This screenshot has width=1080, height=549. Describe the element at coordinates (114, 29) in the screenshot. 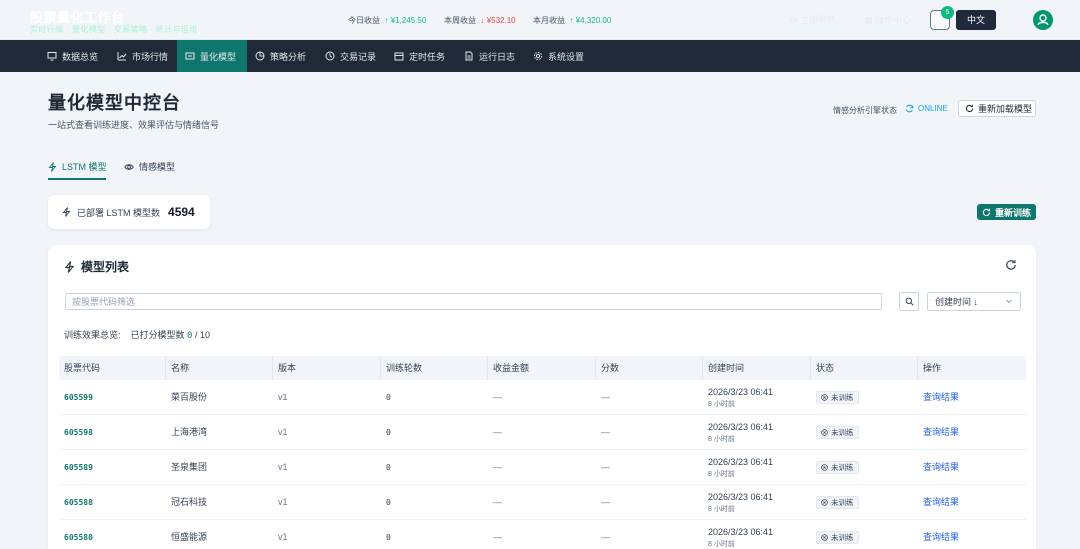

I see `app-subtitle: 实时行情 · 量化模型 · 交易策略 · 统计与运维` at that location.